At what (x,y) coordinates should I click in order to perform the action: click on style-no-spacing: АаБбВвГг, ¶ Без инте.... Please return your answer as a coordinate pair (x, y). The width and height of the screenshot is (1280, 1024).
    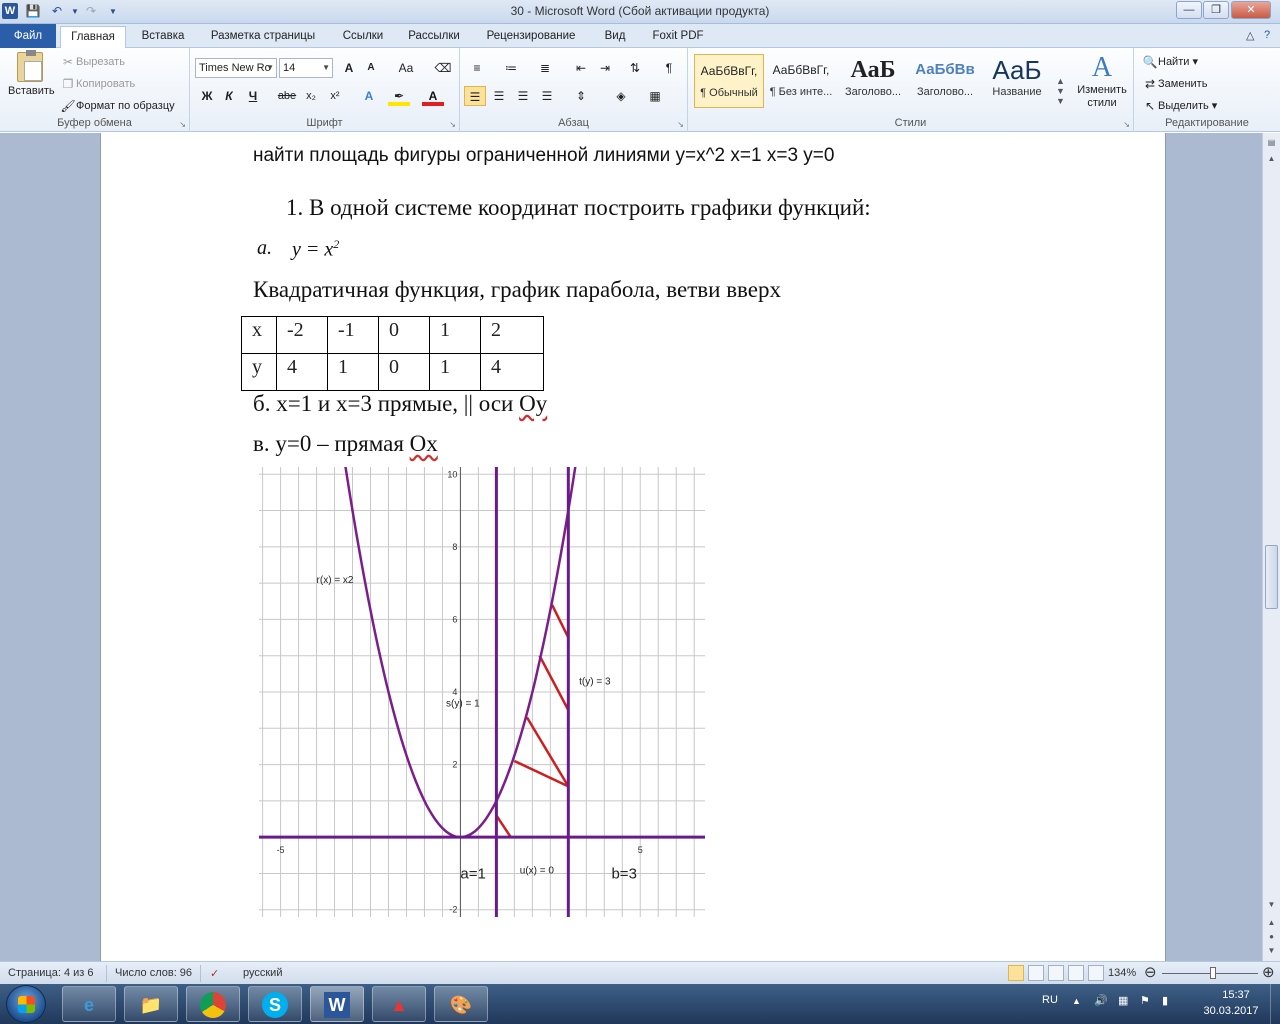
    Looking at the image, I should click on (801, 81).